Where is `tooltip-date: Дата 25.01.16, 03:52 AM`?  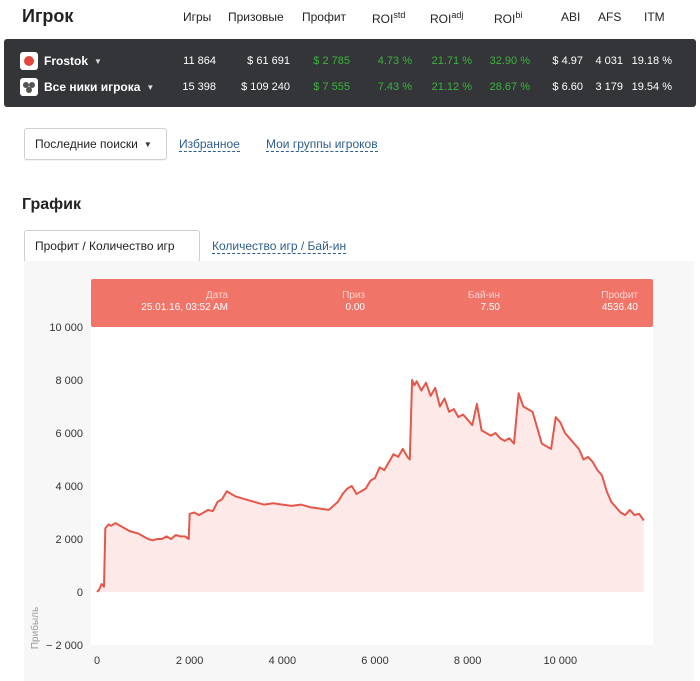 tooltip-date: Дата 25.01.16, 03:52 AM is located at coordinates (184, 301).